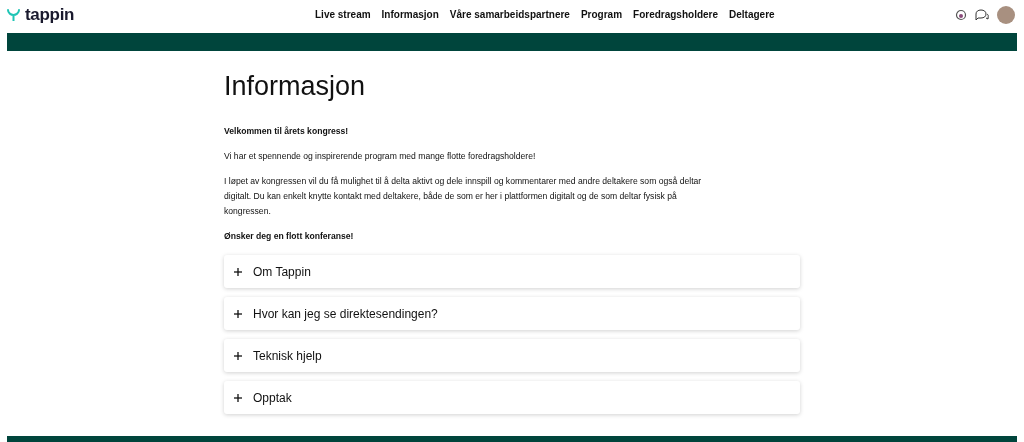 Image resolution: width=1024 pixels, height=442 pixels. Describe the element at coordinates (50, 15) in the screenshot. I see `logo: tappin` at that location.